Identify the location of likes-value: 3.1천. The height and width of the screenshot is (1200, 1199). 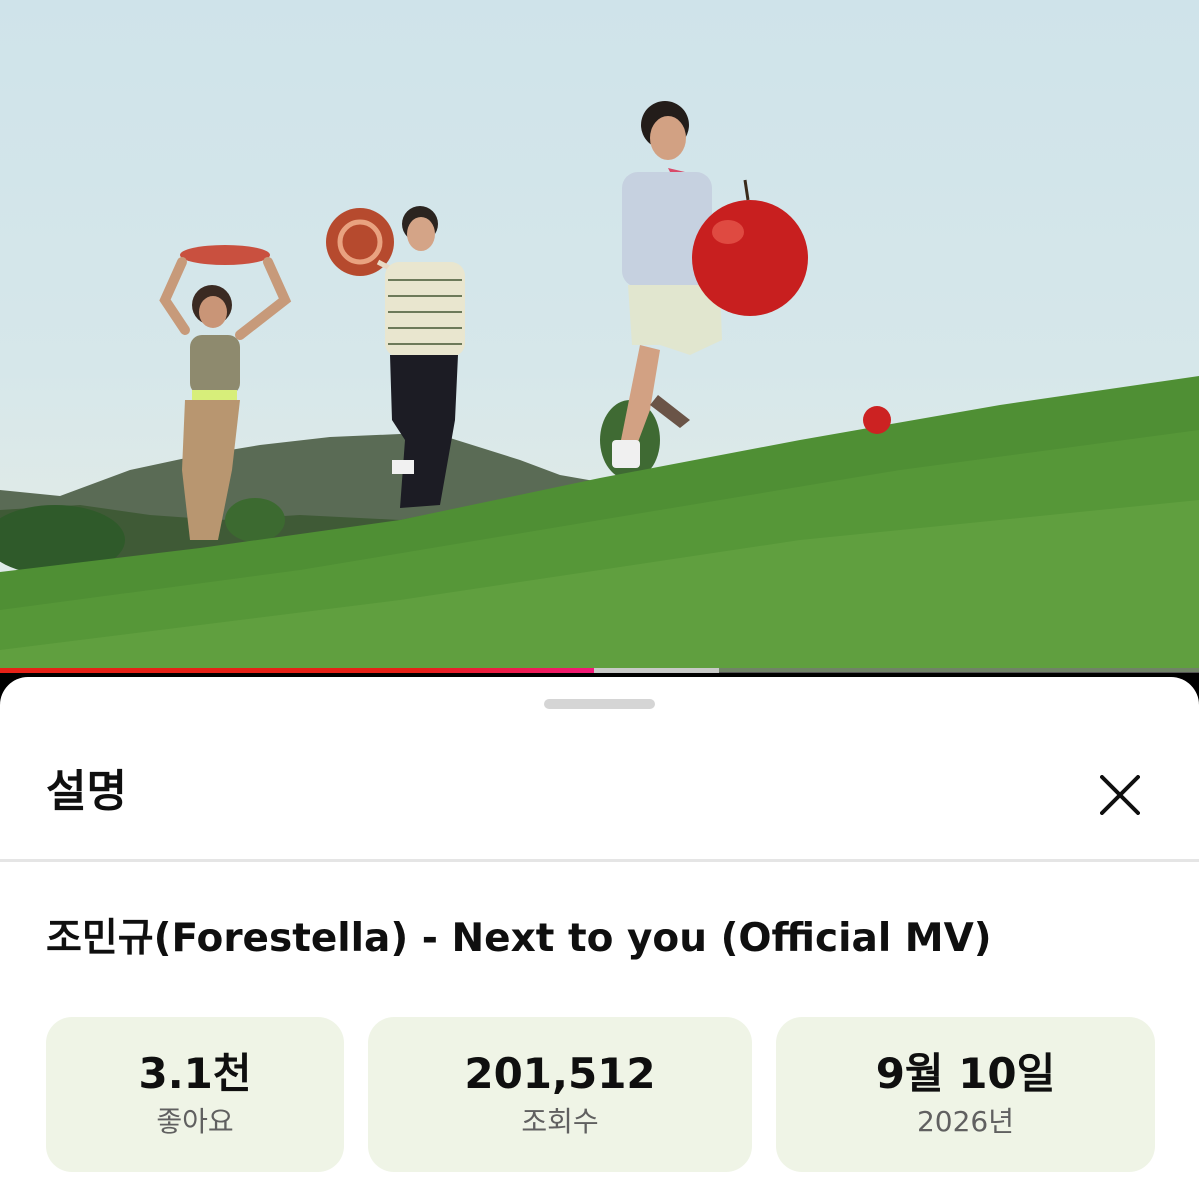
(195, 1073).